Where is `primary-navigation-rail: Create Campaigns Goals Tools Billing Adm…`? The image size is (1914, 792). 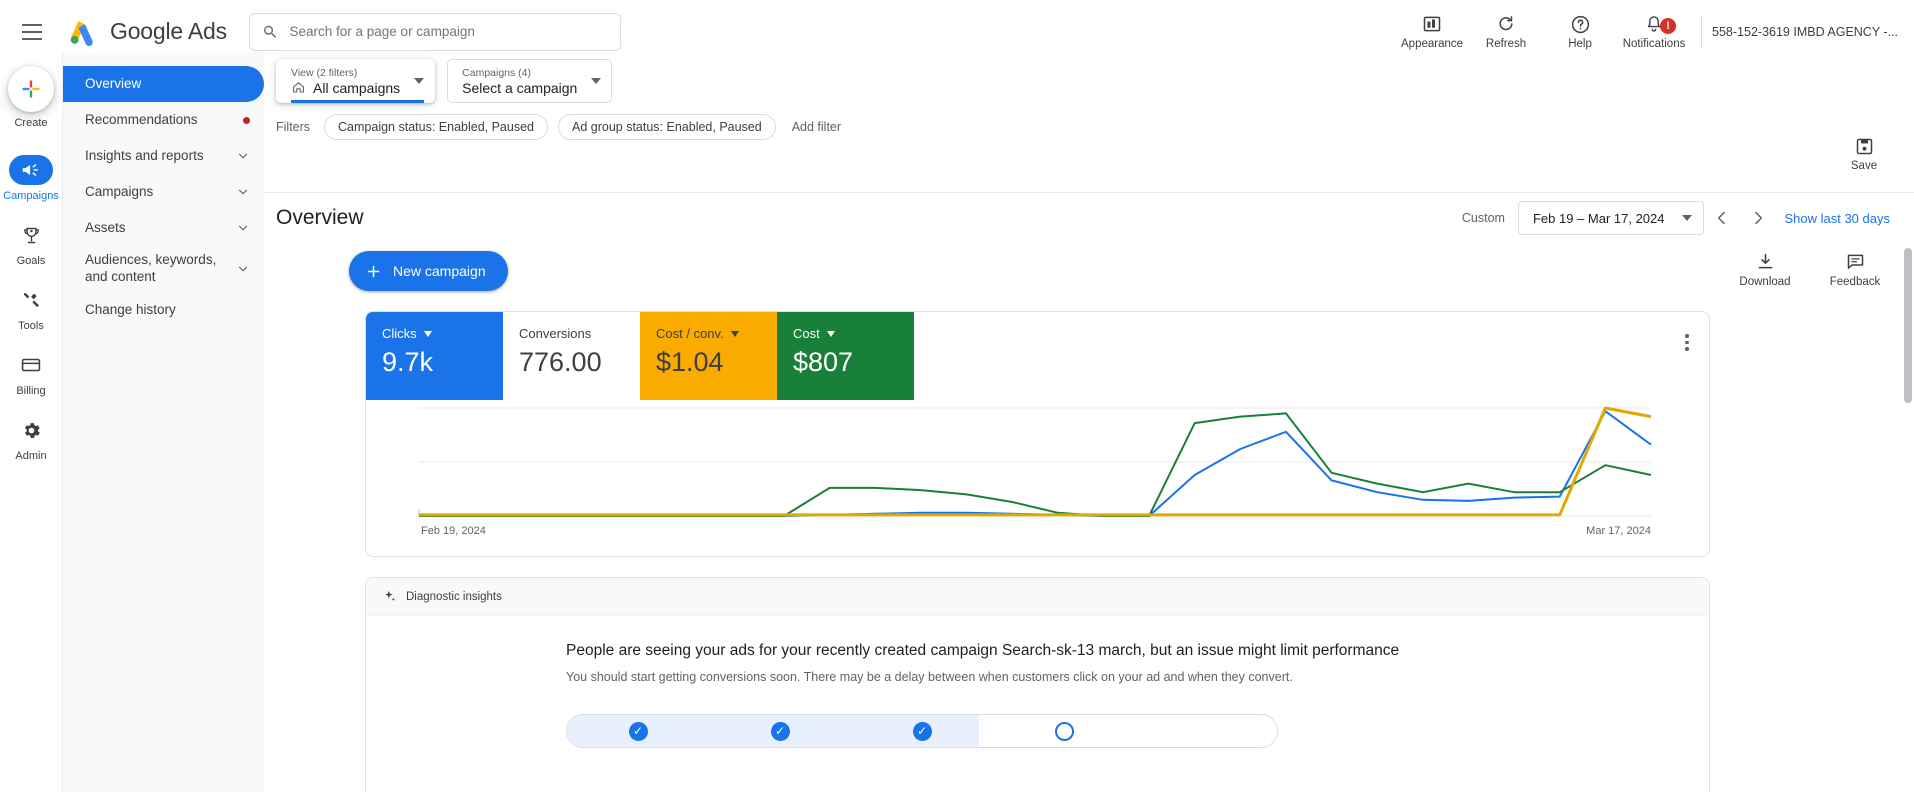 primary-navigation-rail: Create Campaigns Goals Tools Billing Adm… is located at coordinates (31, 422).